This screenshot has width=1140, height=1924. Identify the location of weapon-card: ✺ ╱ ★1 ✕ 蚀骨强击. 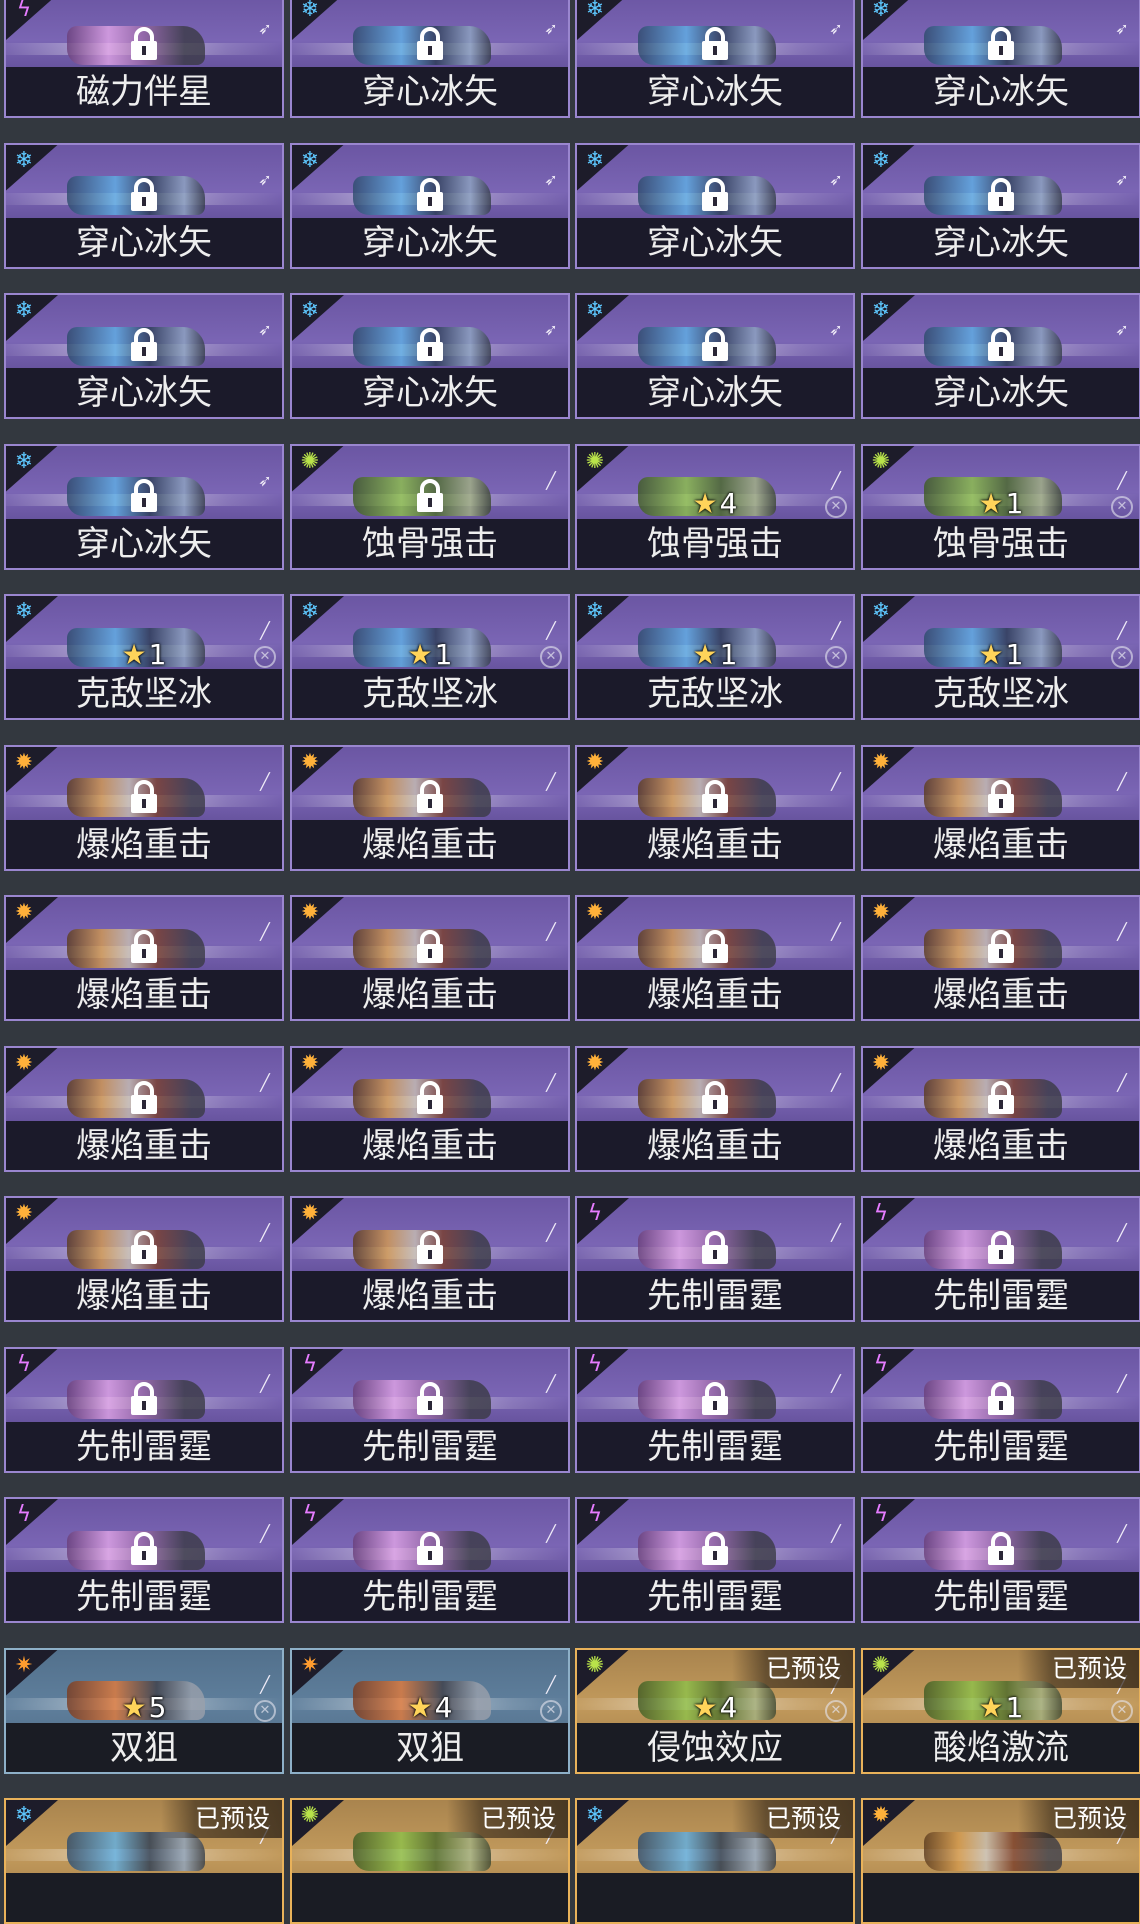
(1000, 506).